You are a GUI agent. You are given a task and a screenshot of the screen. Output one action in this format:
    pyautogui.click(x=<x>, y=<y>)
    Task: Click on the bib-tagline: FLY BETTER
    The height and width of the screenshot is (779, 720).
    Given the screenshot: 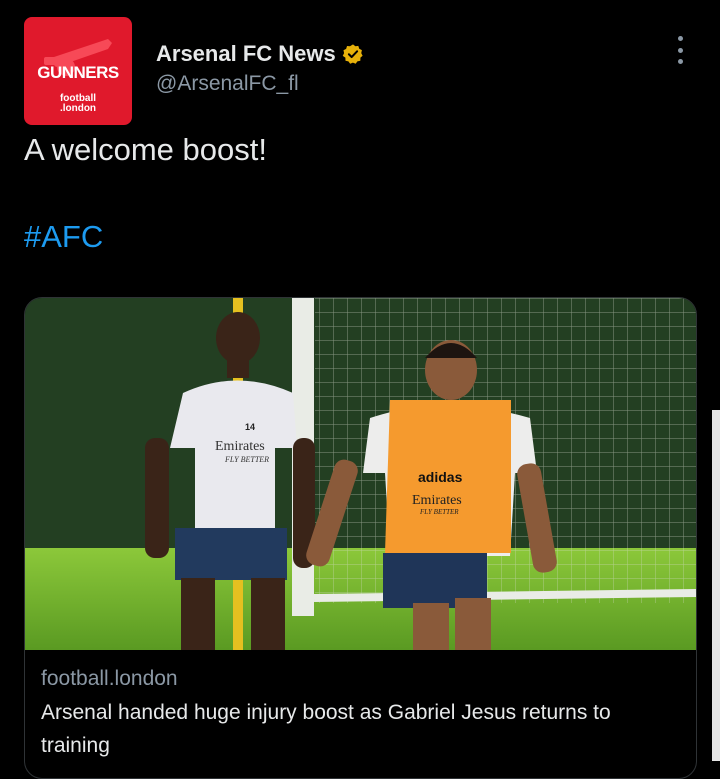 What is the action you would take?
    pyautogui.click(x=439, y=512)
    